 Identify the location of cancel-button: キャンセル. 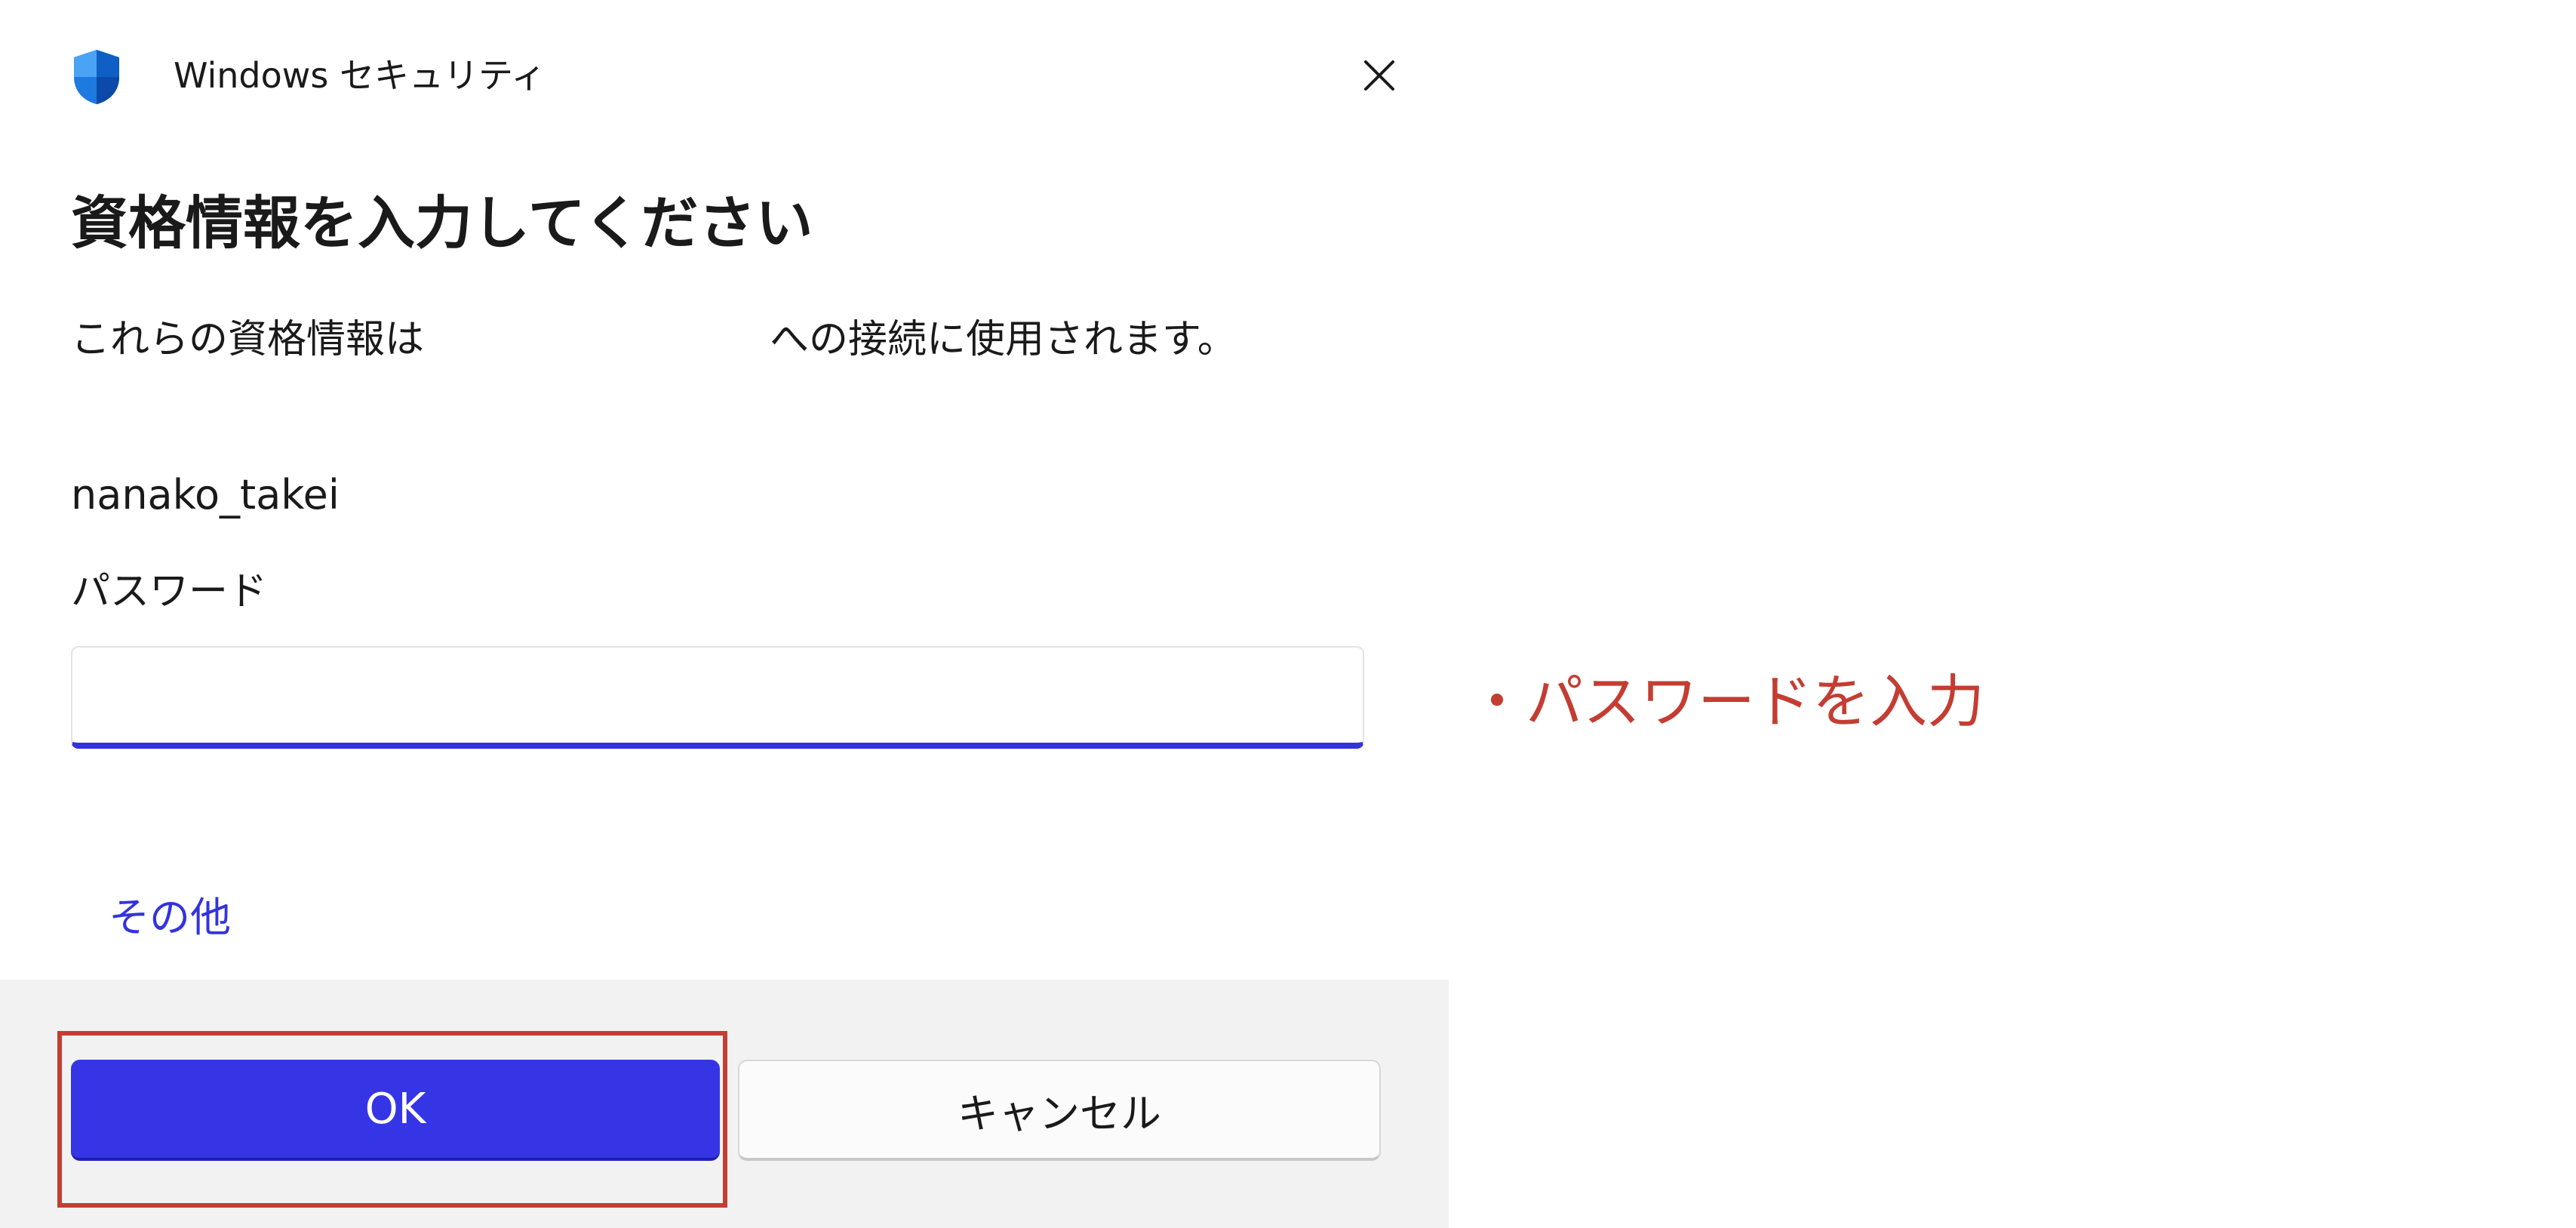
(1059, 1110).